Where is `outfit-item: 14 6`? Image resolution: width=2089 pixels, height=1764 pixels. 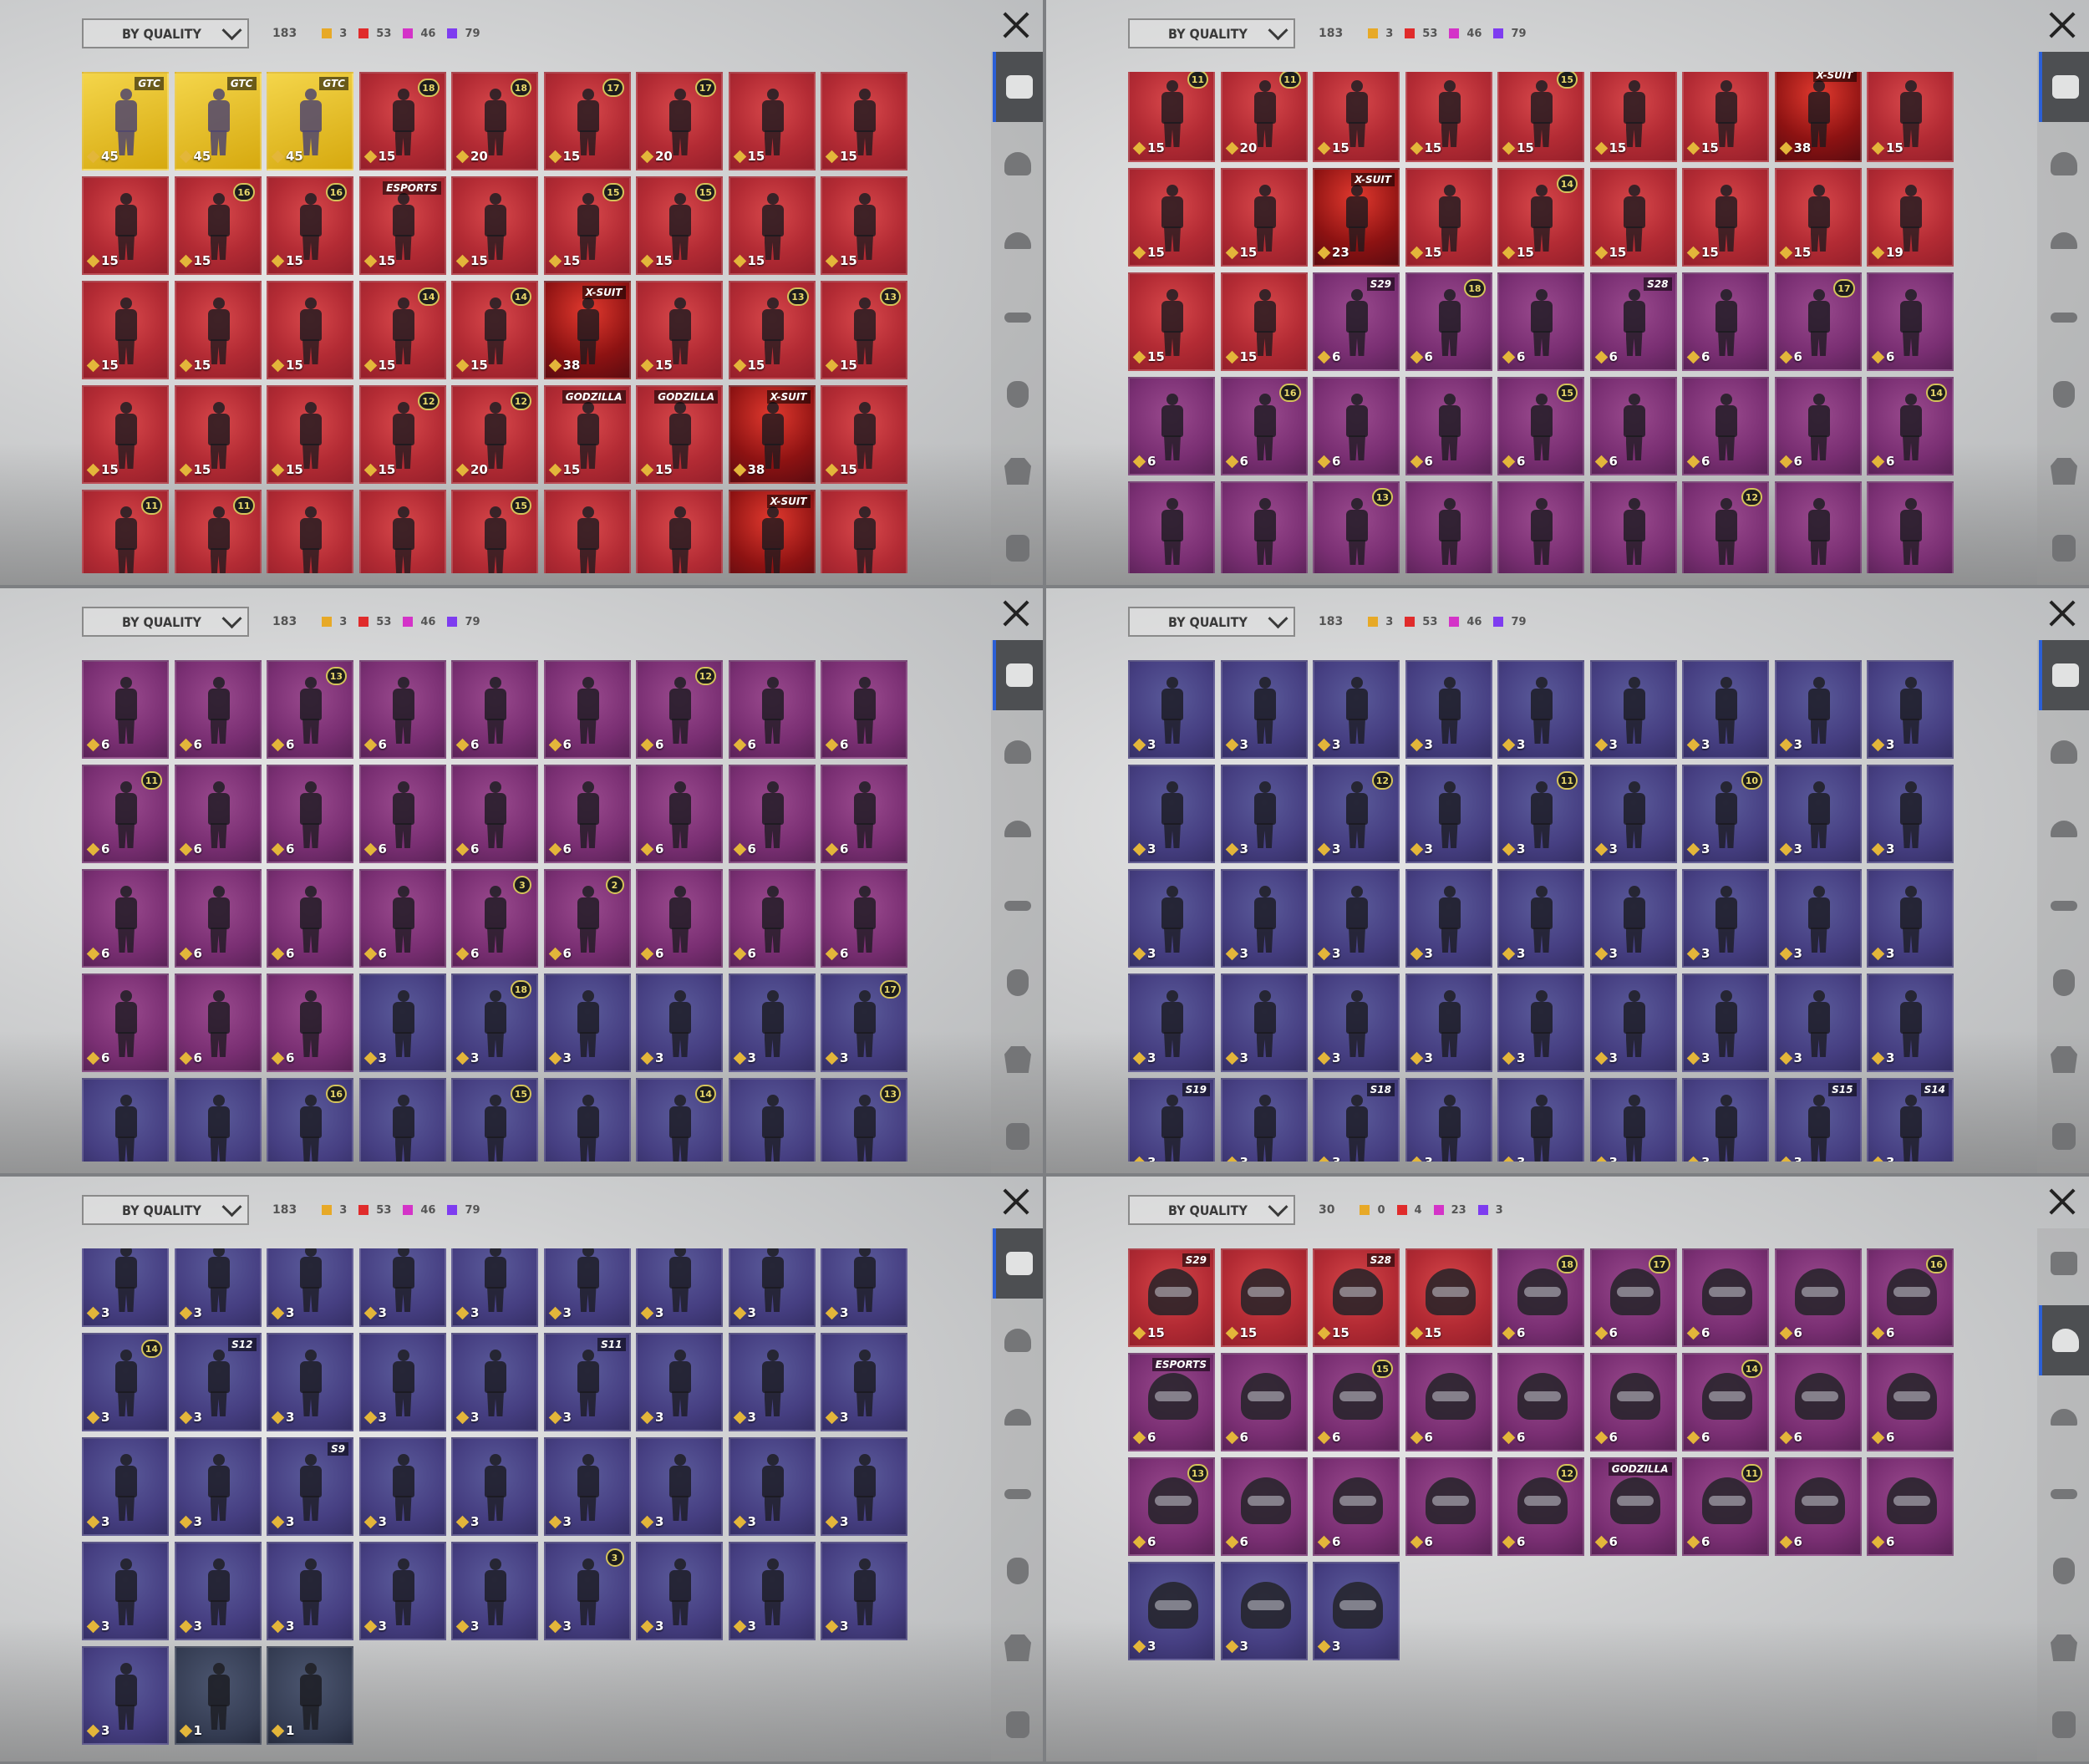
outfit-item: 14 6 is located at coordinates (1910, 426).